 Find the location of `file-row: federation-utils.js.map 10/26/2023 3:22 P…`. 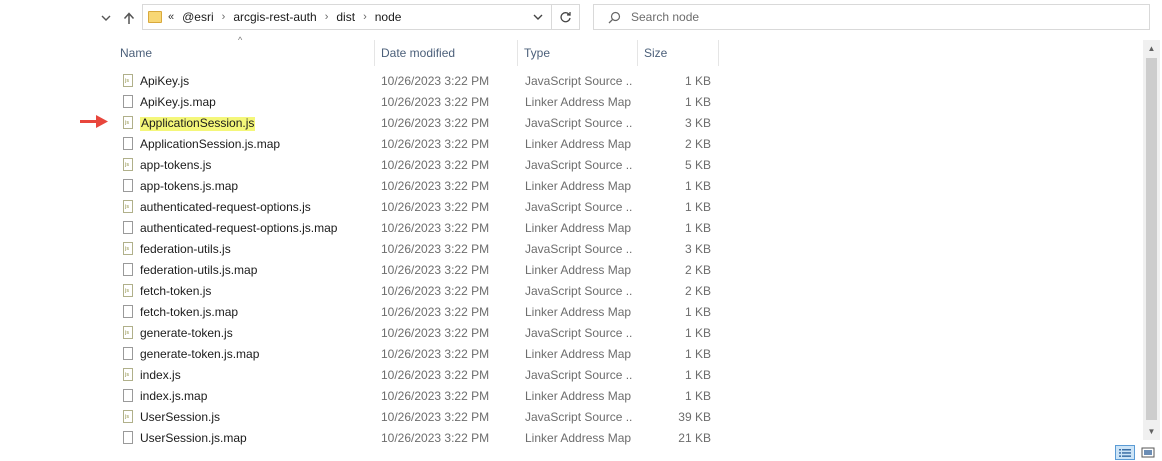

file-row: federation-utils.js.map 10/26/2023 3:22 P… is located at coordinates (627, 270).